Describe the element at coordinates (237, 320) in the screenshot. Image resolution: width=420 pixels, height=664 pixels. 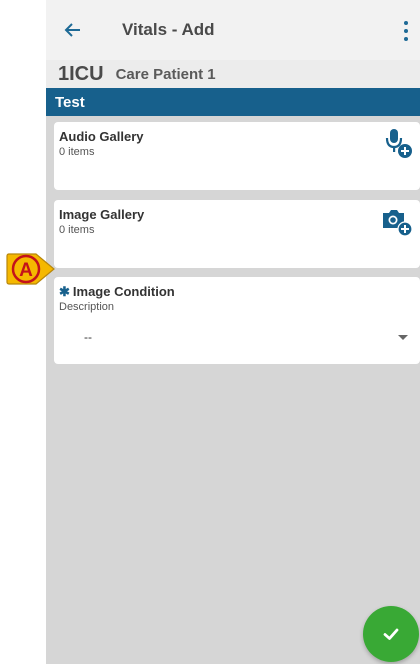
I see `image-condition-card: ✱ Image Condition Description --` at that location.